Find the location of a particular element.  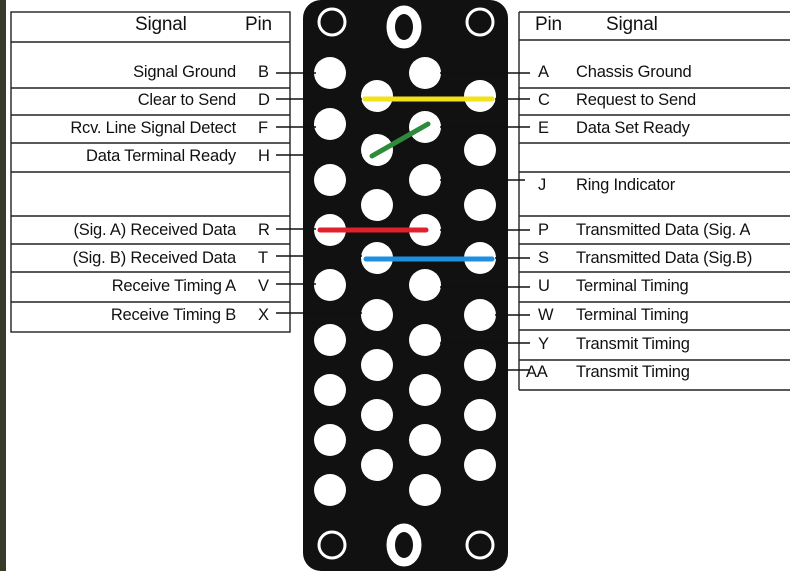

right-pin-label: S is located at coordinates (543, 258).